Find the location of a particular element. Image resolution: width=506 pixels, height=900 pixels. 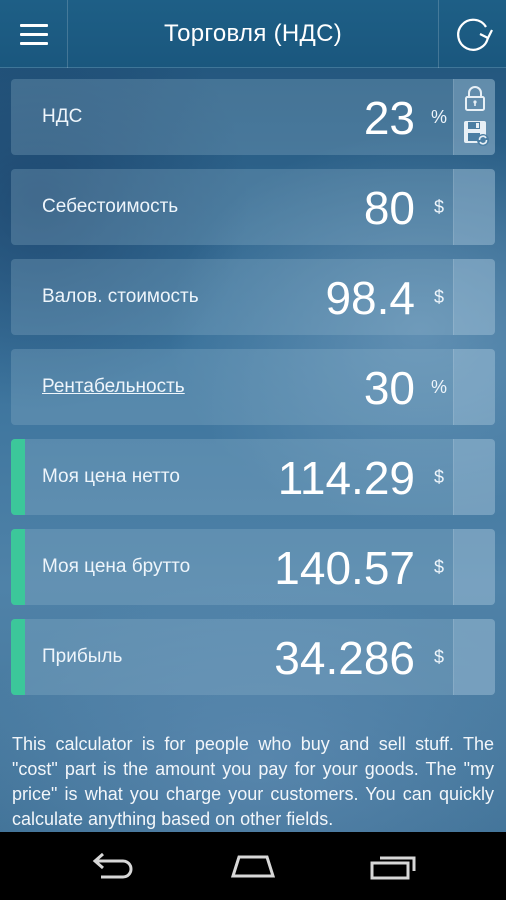

home-button is located at coordinates (253, 866).